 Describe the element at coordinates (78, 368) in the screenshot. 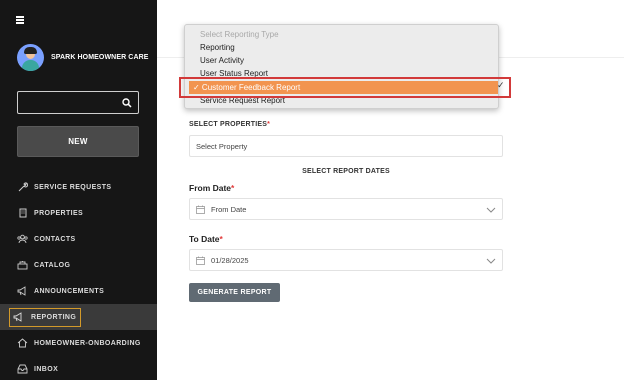

I see `sidebar-item-inbox: INBOX` at that location.